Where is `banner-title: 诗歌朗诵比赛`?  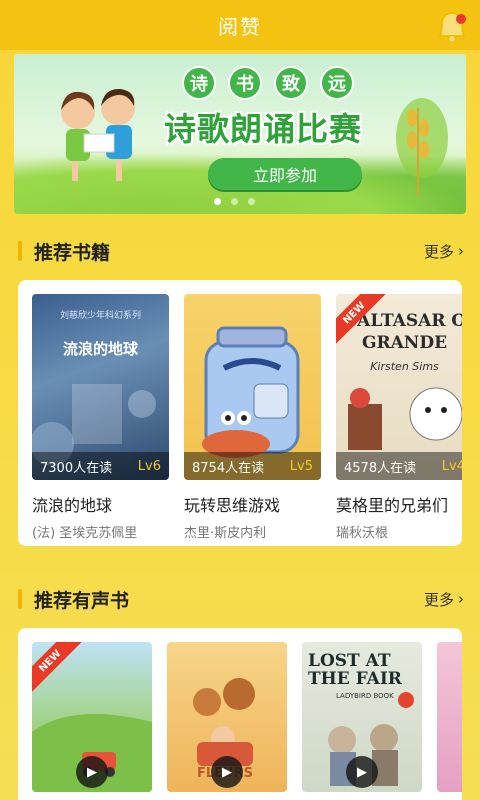 banner-title: 诗歌朗诵比赛 is located at coordinates (263, 129).